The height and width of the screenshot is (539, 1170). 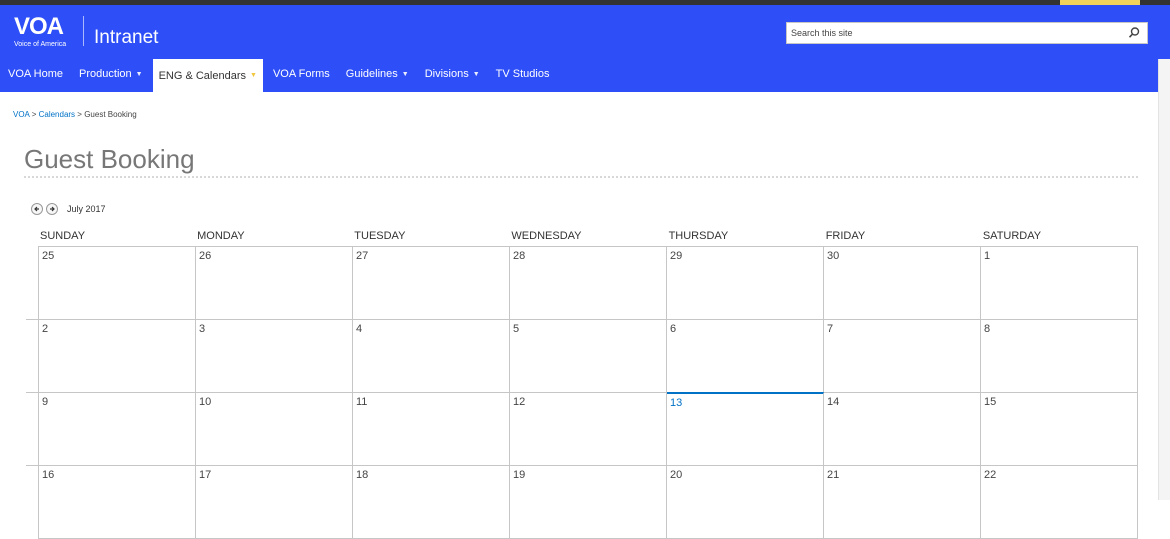 What do you see at coordinates (833, 475) in the screenshot?
I see `day-number: 21` at bounding box center [833, 475].